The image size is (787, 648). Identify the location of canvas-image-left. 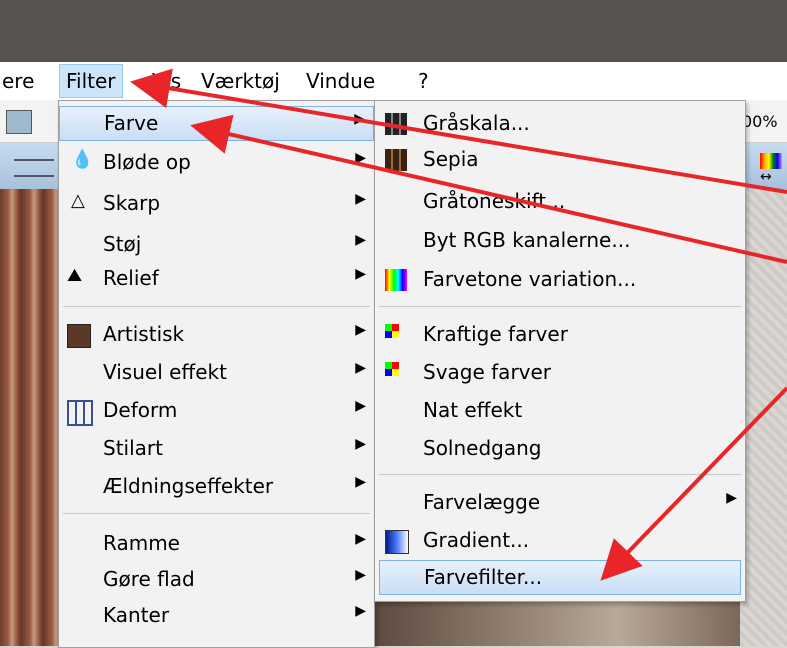
(30, 417).